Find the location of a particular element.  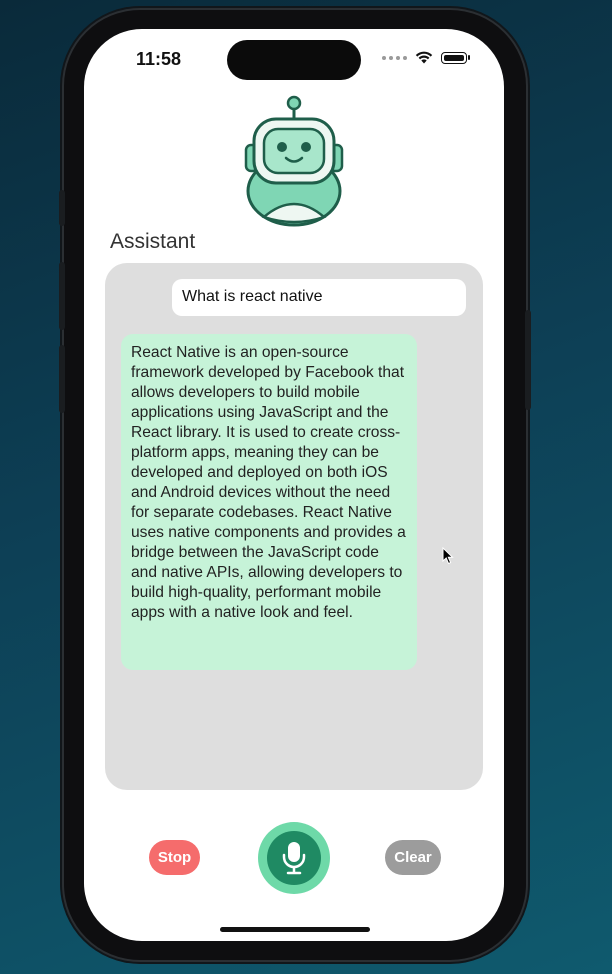

page-title: Assistant is located at coordinates (153, 241).